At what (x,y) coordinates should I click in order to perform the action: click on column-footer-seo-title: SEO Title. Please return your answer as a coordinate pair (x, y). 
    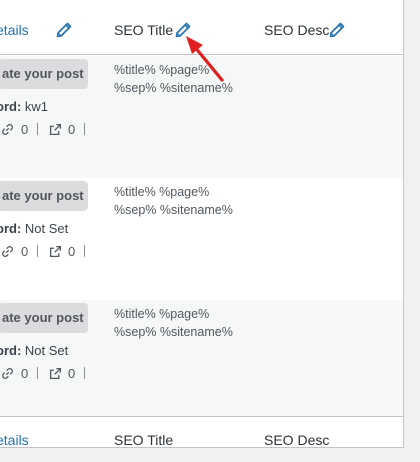
    Looking at the image, I should click on (144, 440).